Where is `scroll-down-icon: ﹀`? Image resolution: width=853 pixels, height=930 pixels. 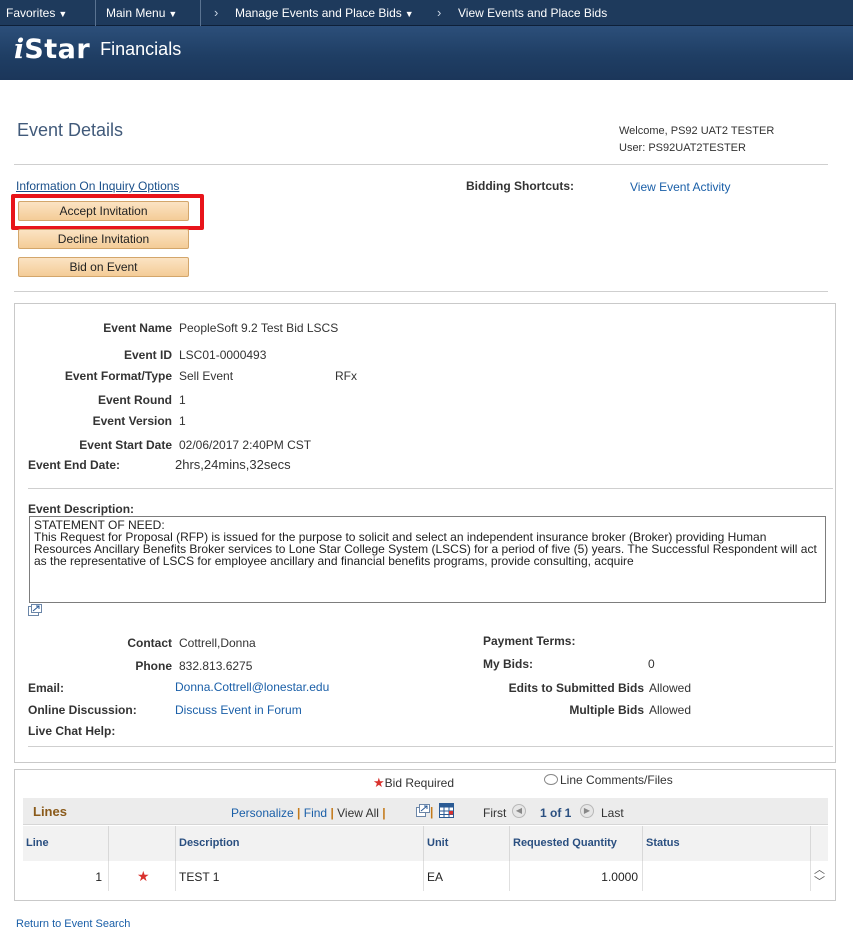
scroll-down-icon: ﹀ is located at coordinates (819, 882).